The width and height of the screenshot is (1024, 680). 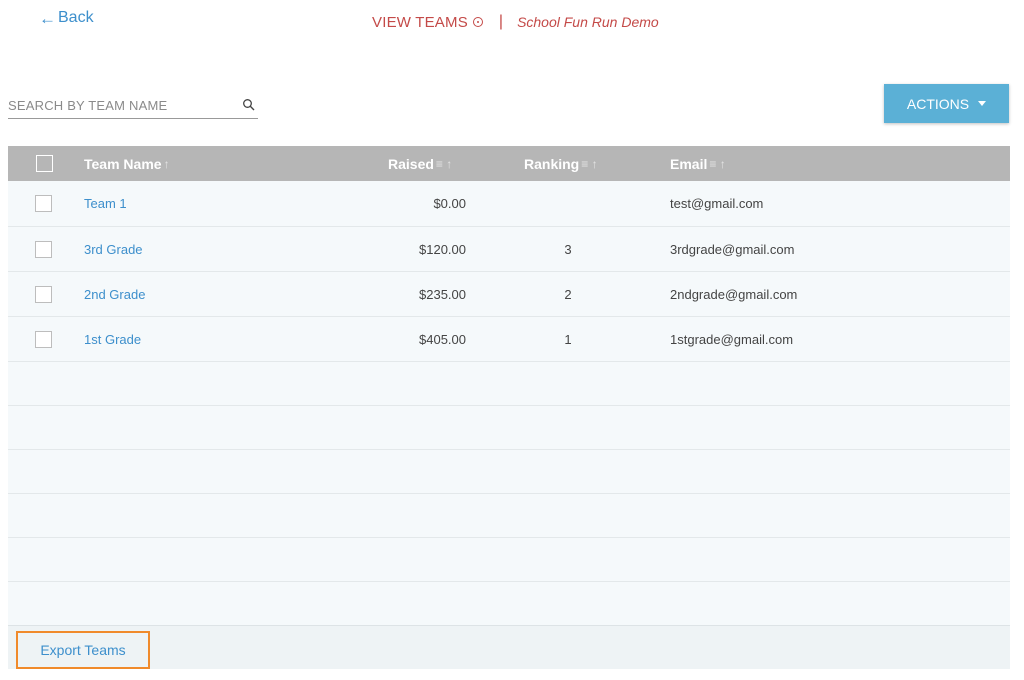 I want to click on search-bar, so click(x=133, y=105).